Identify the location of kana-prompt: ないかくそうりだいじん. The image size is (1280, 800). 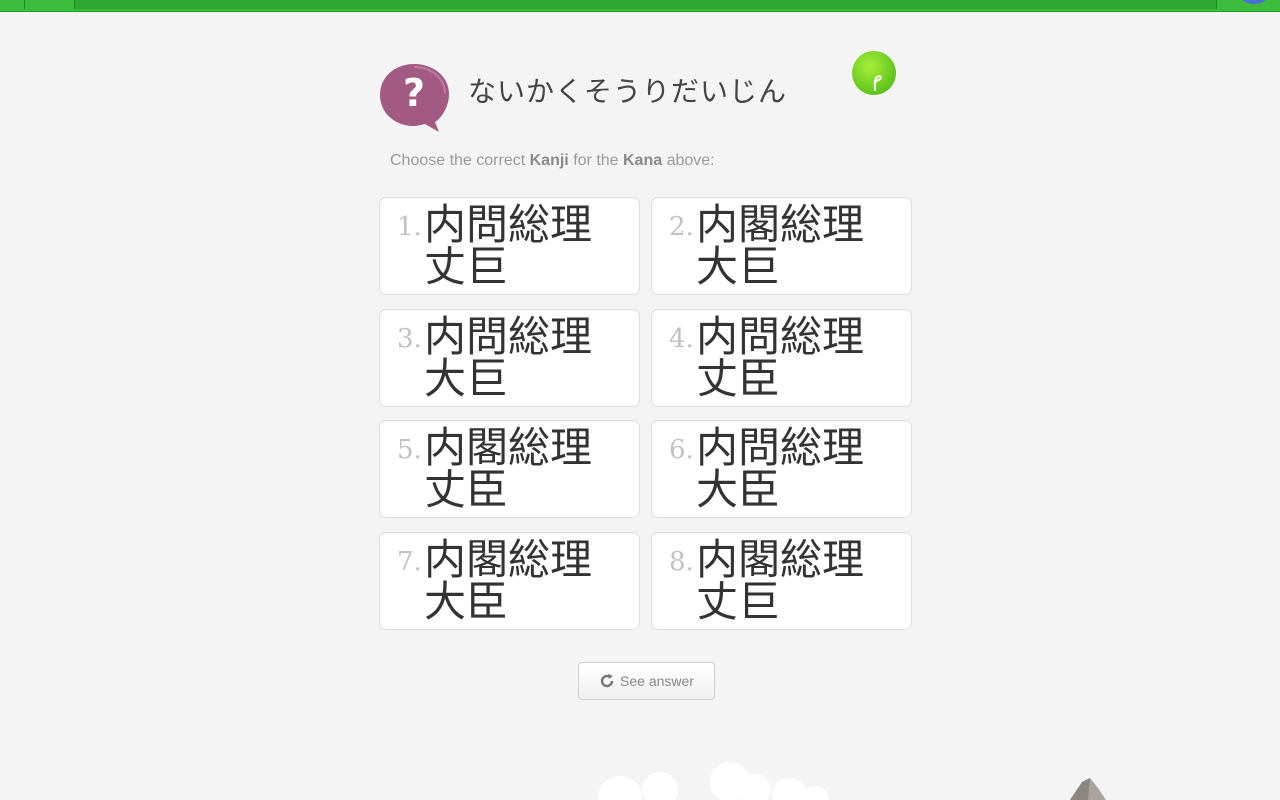
(628, 91).